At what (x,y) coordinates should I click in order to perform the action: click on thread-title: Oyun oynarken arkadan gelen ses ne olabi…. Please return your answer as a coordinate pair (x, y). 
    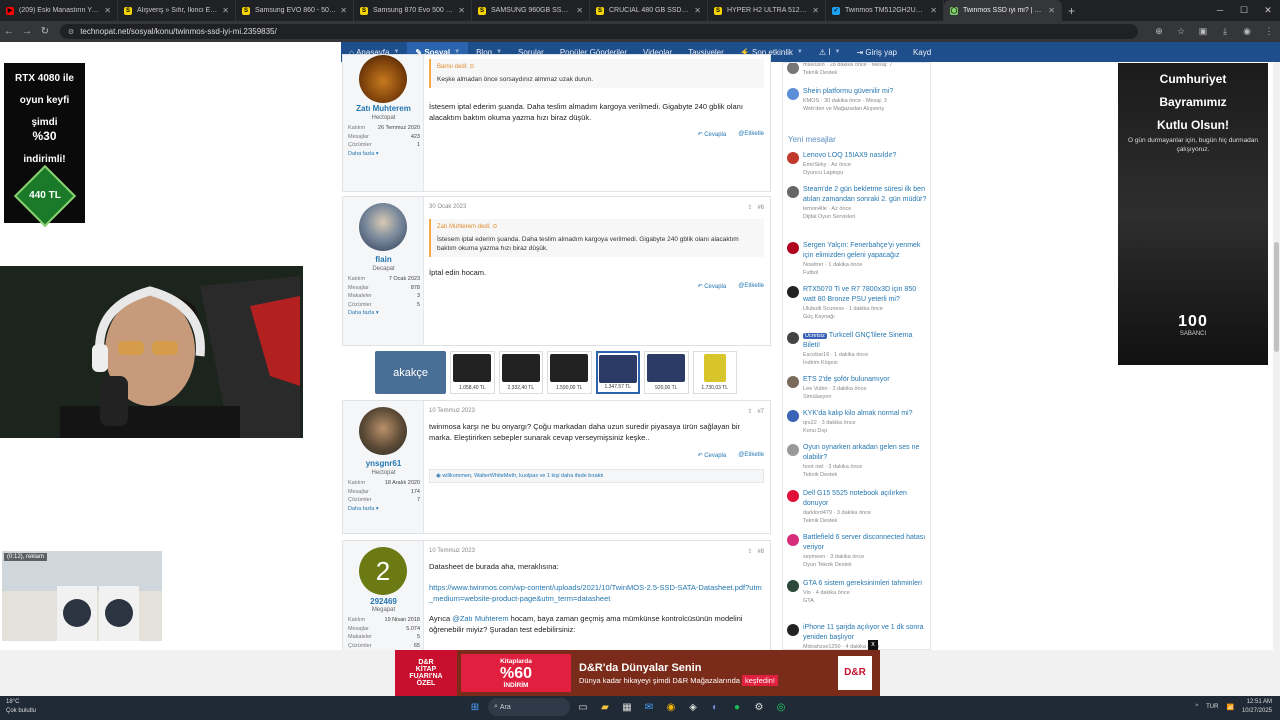
    Looking at the image, I should click on (866, 453).